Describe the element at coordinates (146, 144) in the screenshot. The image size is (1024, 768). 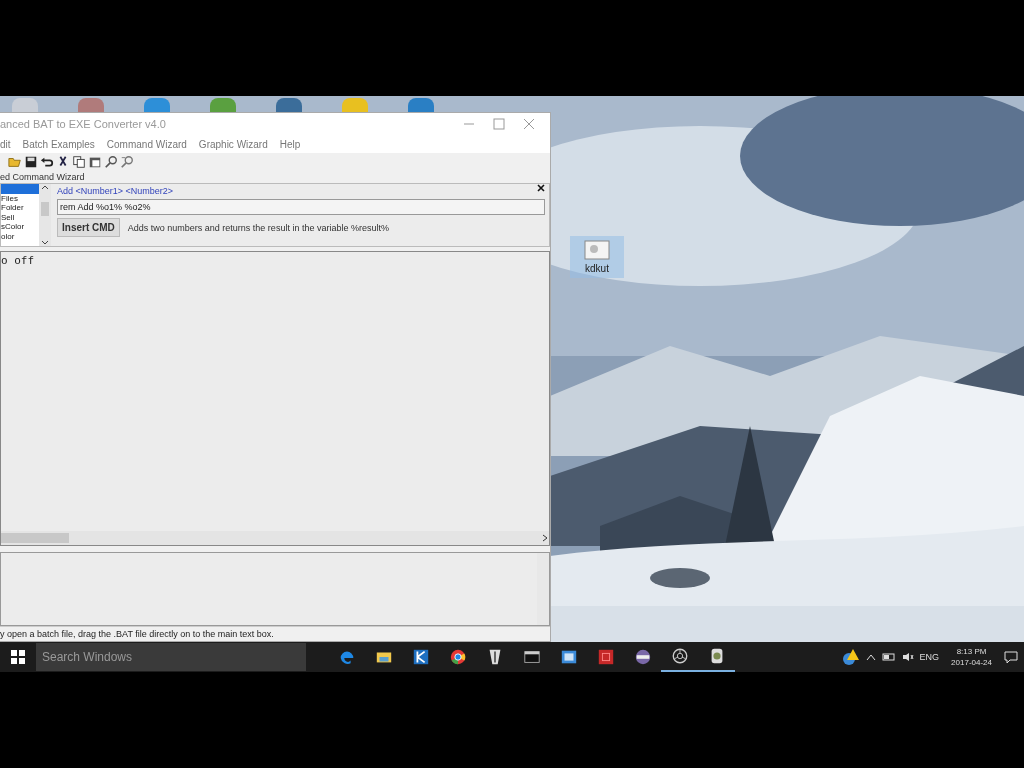
I see `menu-item: Command Wizard` at that location.